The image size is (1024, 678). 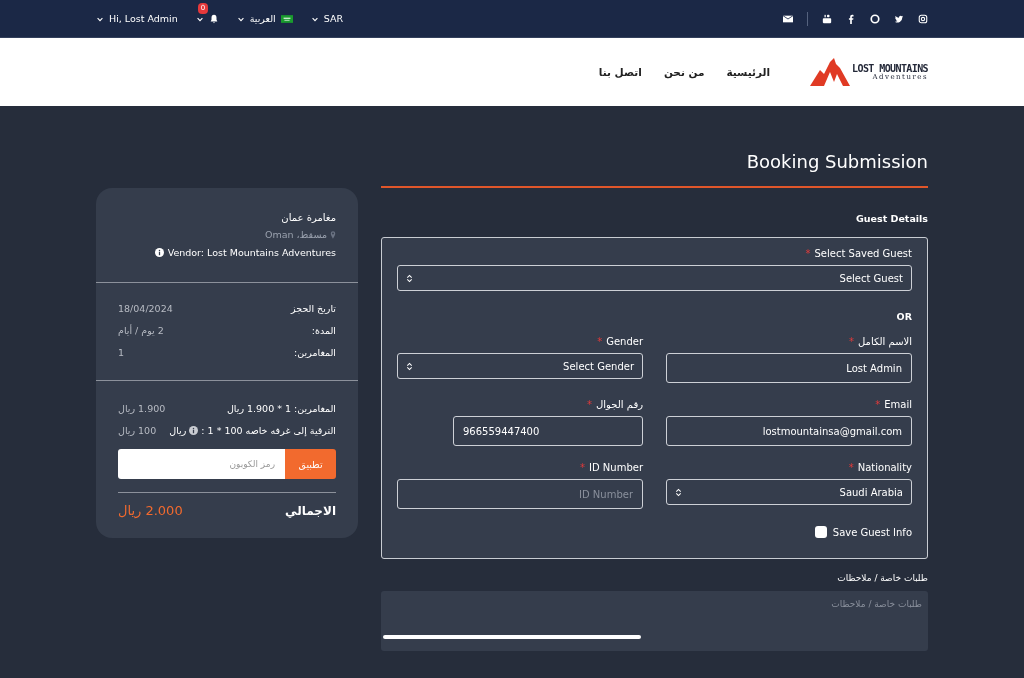 What do you see at coordinates (520, 366) in the screenshot?
I see `select-field: Select Gender` at bounding box center [520, 366].